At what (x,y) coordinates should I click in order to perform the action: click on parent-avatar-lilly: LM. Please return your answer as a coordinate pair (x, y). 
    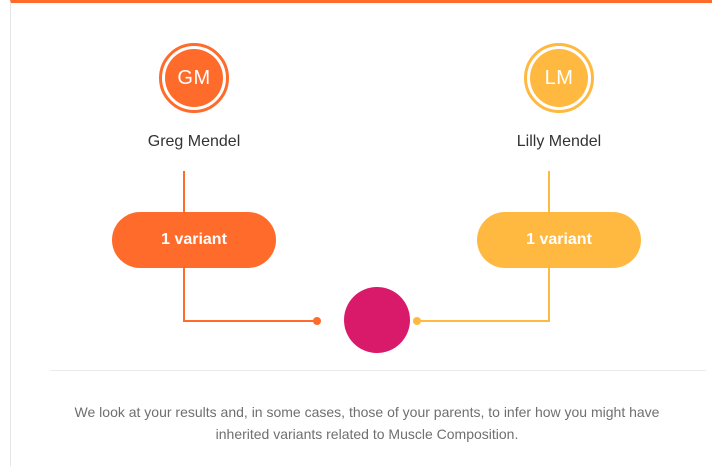
    Looking at the image, I should click on (559, 78).